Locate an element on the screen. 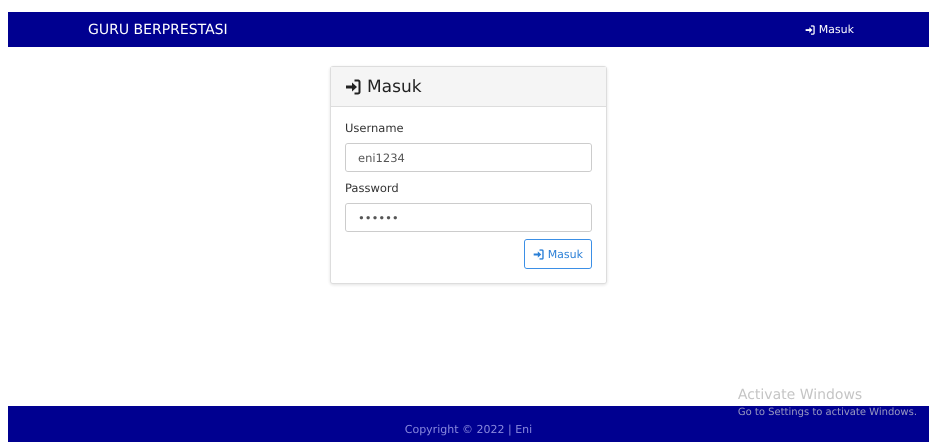 The image size is (937, 442). field-label: Username is located at coordinates (375, 128).